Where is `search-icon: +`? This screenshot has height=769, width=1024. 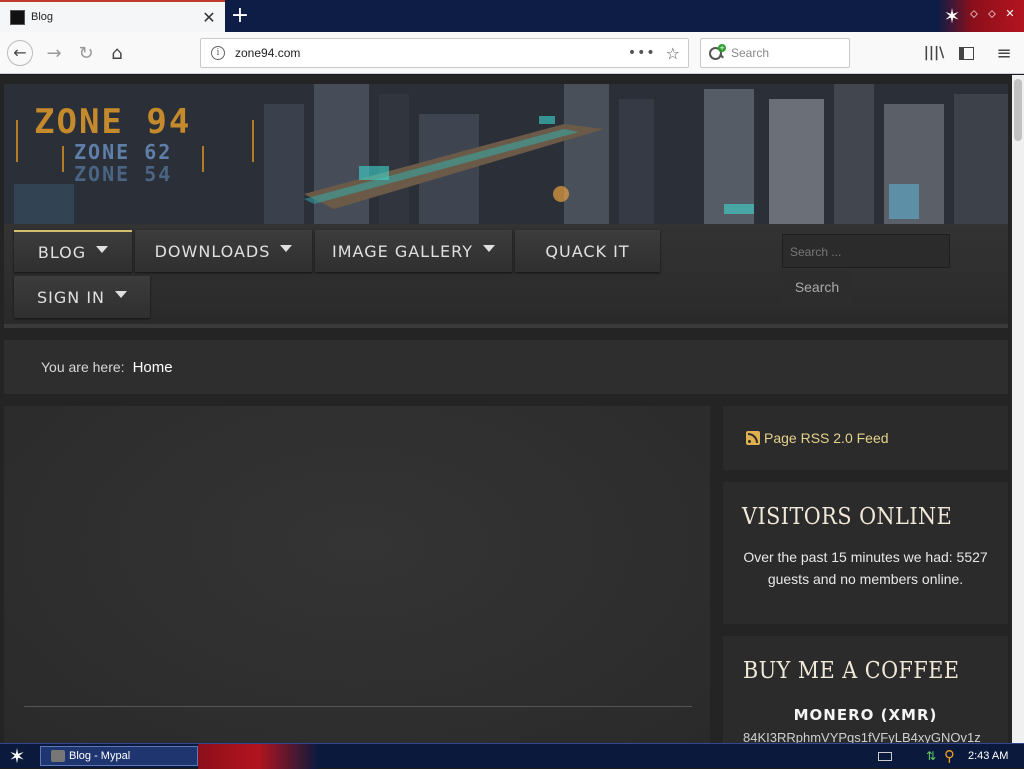
search-icon: + is located at coordinates (717, 52).